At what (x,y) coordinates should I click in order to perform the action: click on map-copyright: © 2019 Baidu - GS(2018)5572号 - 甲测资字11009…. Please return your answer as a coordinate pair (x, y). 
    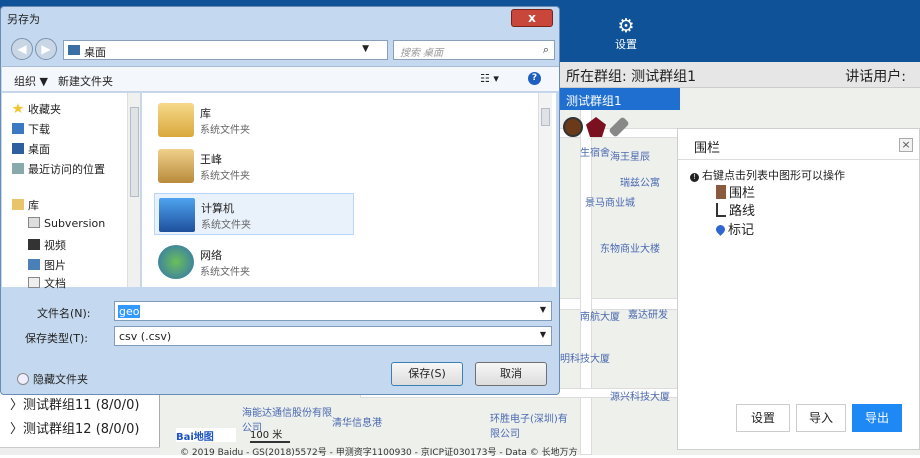
    Looking at the image, I should click on (379, 453).